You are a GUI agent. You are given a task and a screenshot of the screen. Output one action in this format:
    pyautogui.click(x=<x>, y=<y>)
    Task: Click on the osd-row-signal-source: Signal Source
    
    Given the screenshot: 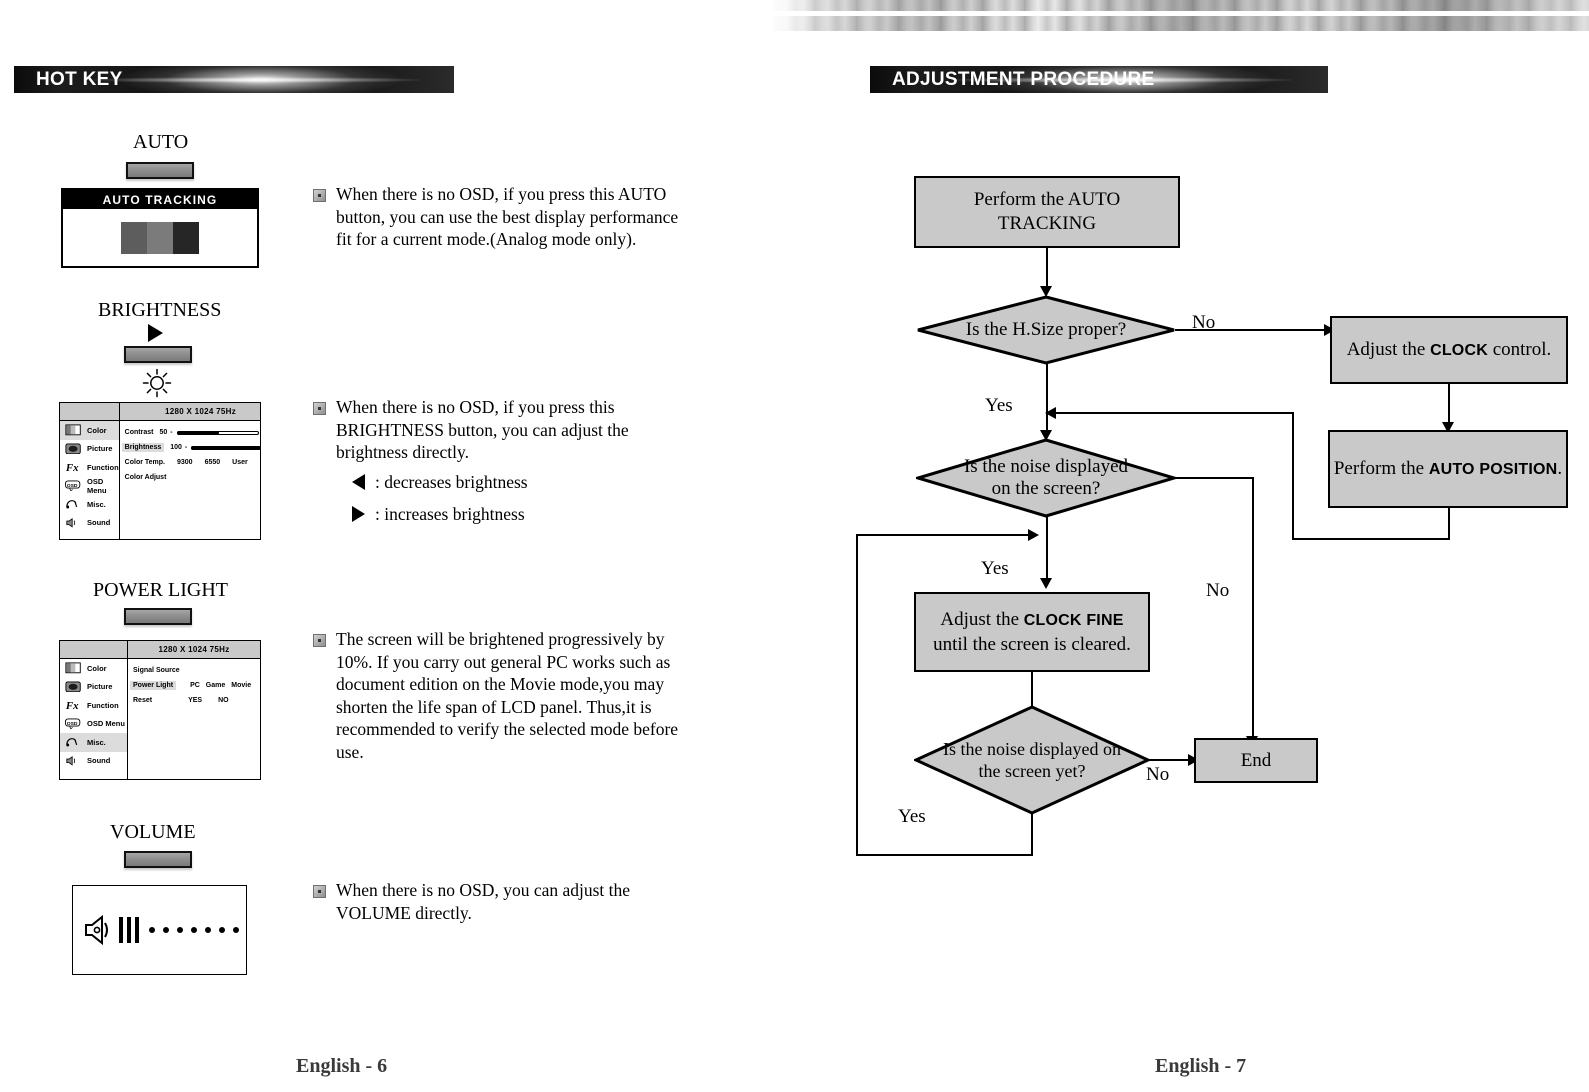 What is the action you would take?
    pyautogui.click(x=196, y=670)
    